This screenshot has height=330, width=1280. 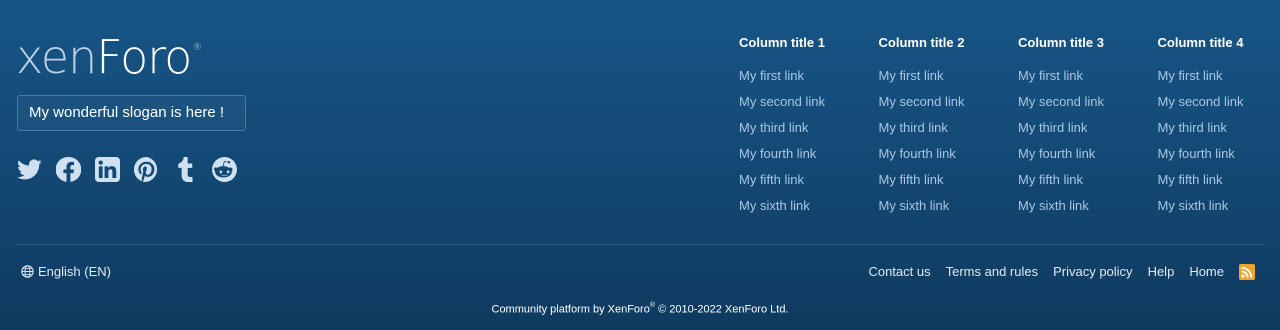 What do you see at coordinates (899, 272) in the screenshot?
I see `contact-us-link: Contact us` at bounding box center [899, 272].